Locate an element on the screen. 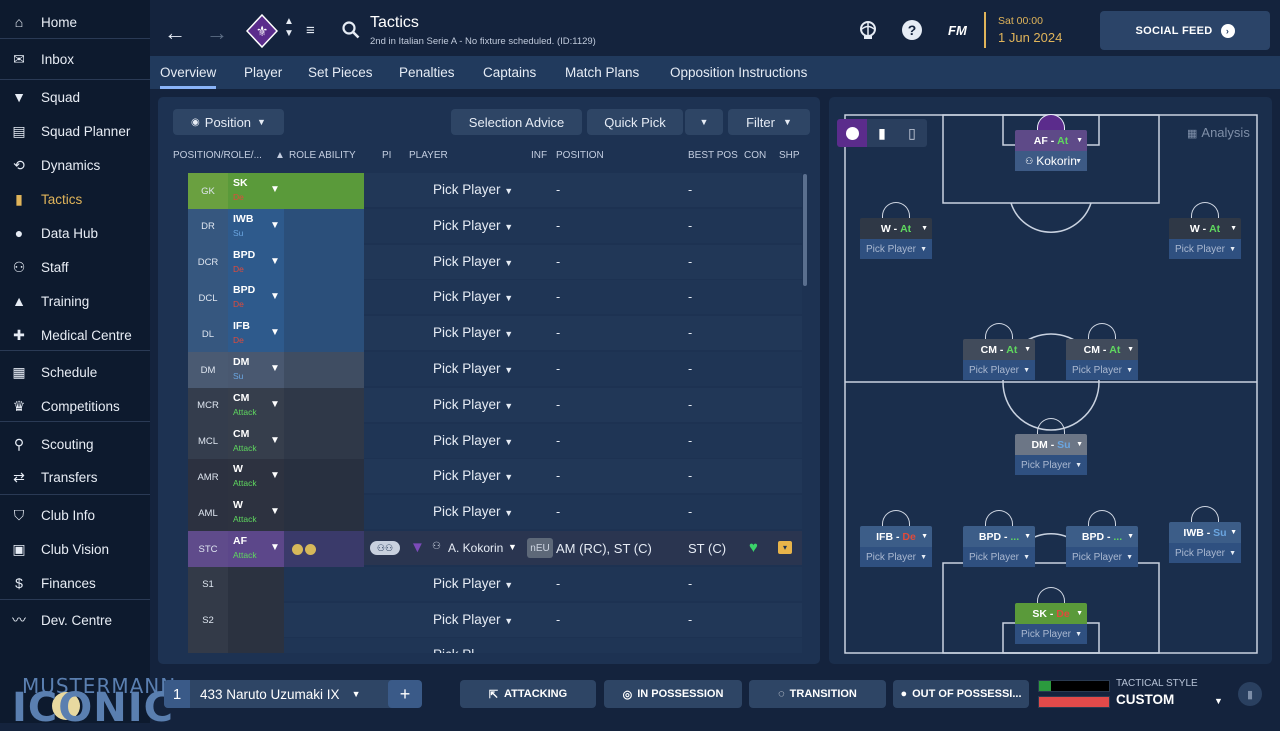  pitch-slot: SK - De ▼ Pick Player ▼ is located at coordinates (1051, 615).